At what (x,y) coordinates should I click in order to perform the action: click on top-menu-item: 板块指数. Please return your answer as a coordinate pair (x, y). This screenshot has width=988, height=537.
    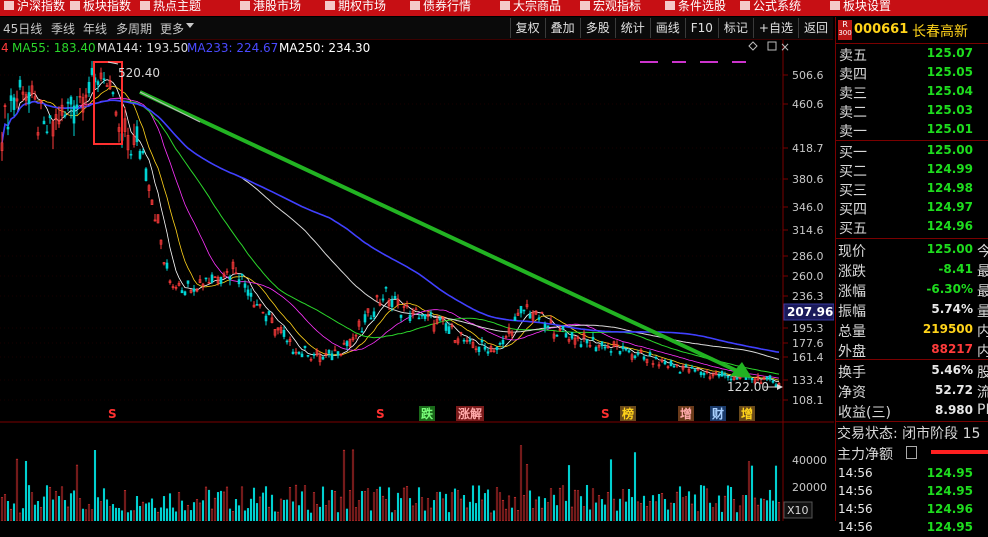
    Looking at the image, I should click on (100, 6).